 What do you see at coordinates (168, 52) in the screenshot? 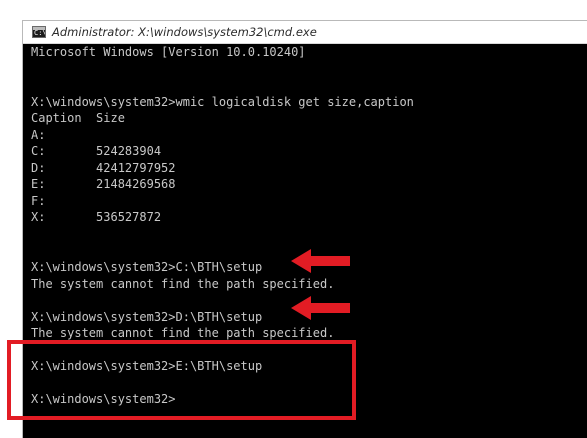
I see `console-line: Microsoft Windows [Version 10.0.10240]` at bounding box center [168, 52].